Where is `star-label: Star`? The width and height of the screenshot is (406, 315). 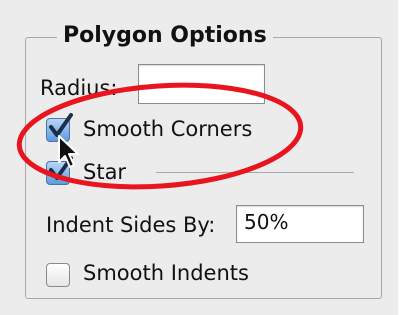
star-label: Star is located at coordinates (104, 172).